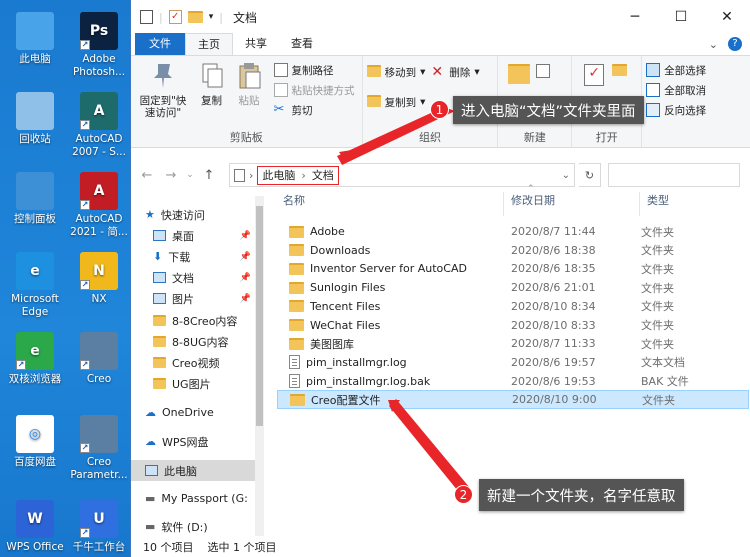 The image size is (750, 557). I want to click on desktop-icon-7: e Microsoft Edge, so click(35, 285).